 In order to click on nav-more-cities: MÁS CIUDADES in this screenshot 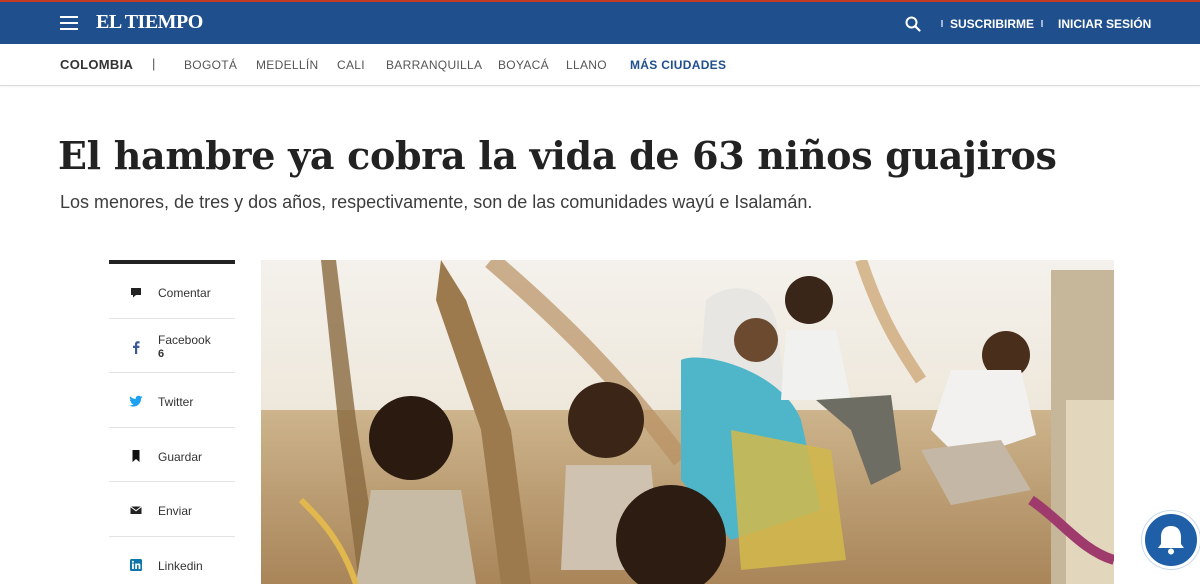, I will do `click(678, 65)`.